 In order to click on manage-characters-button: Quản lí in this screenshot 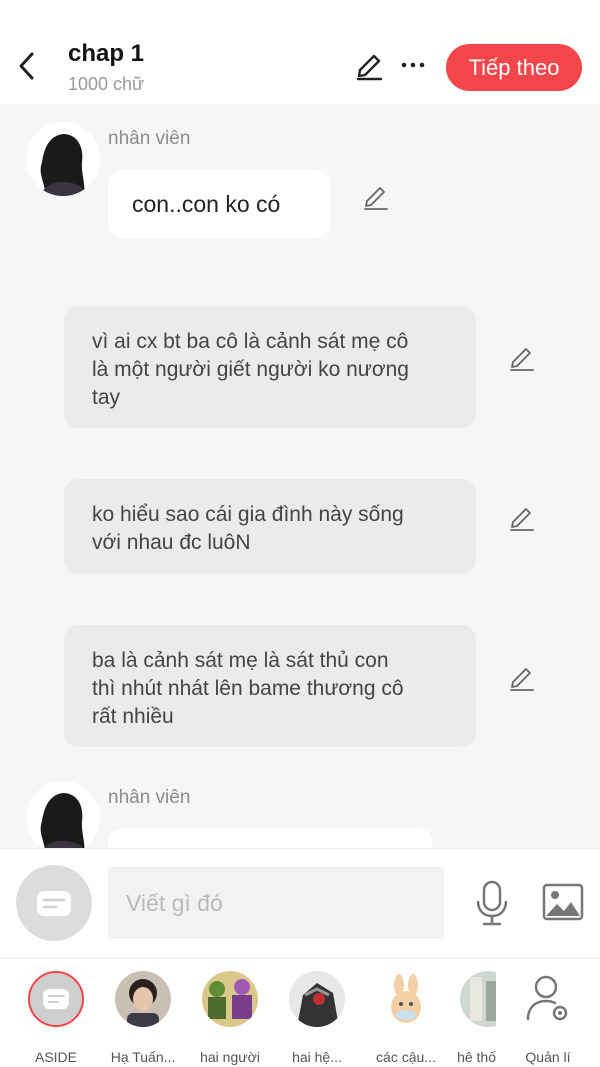, I will do `click(548, 1018)`.